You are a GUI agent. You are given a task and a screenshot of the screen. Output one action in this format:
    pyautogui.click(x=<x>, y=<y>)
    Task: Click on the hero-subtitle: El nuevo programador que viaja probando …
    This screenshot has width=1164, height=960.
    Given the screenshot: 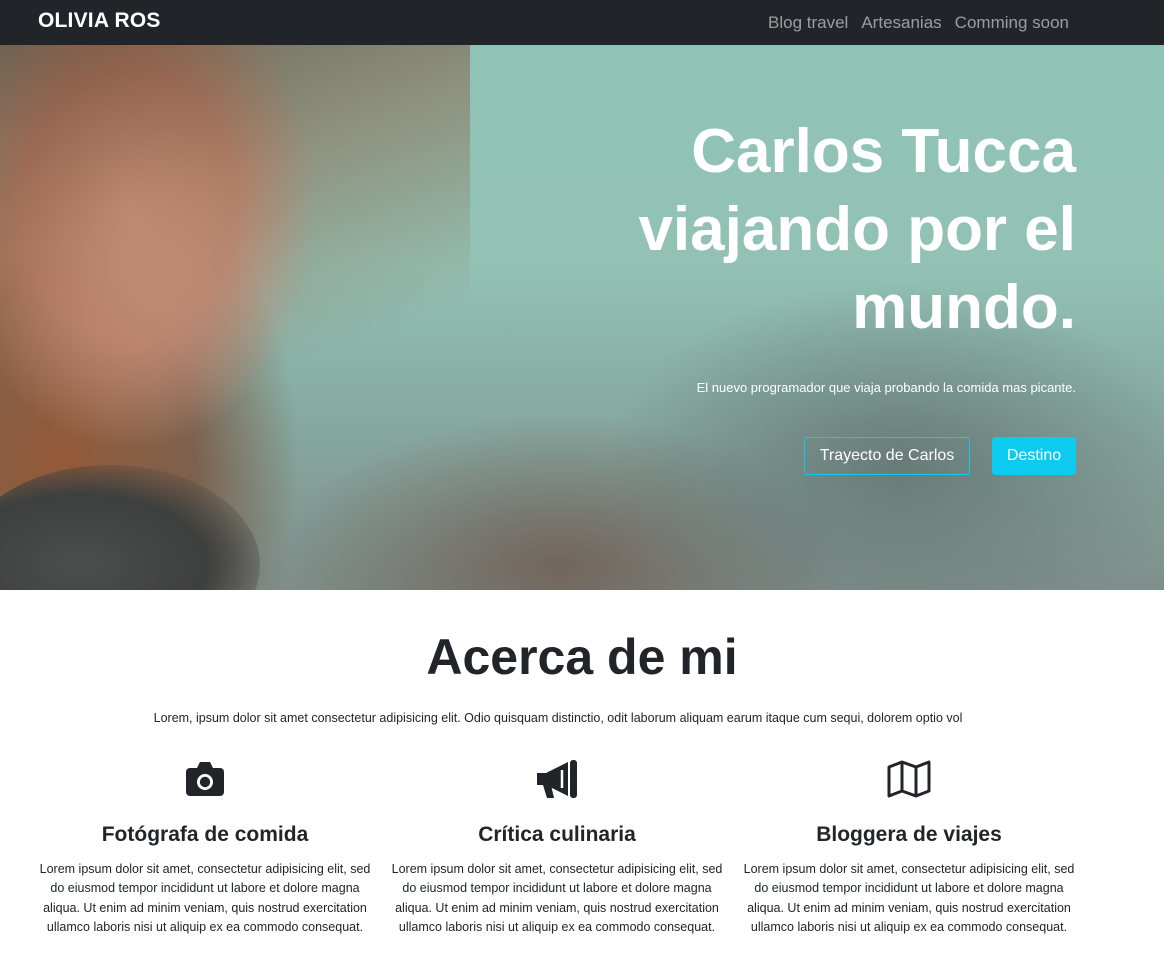 What is the action you would take?
    pyautogui.click(x=886, y=387)
    